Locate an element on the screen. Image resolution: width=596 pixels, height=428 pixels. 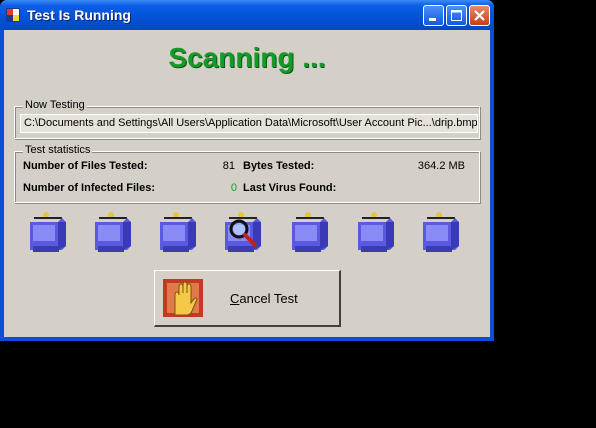
last-virus-label: Last Virus Found: is located at coordinates (290, 188).